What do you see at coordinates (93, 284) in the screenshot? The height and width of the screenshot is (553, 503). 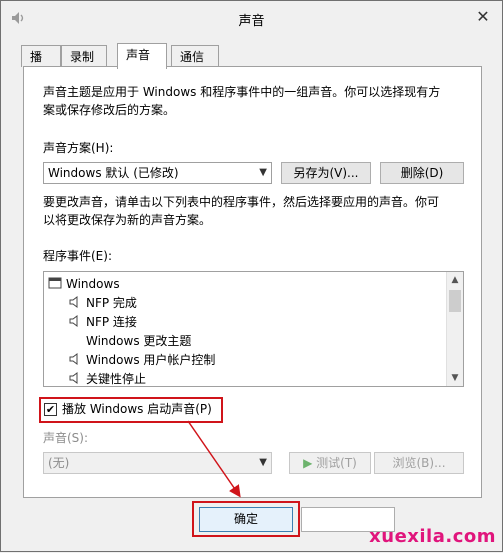 I see `list-item-label: Windows` at bounding box center [93, 284].